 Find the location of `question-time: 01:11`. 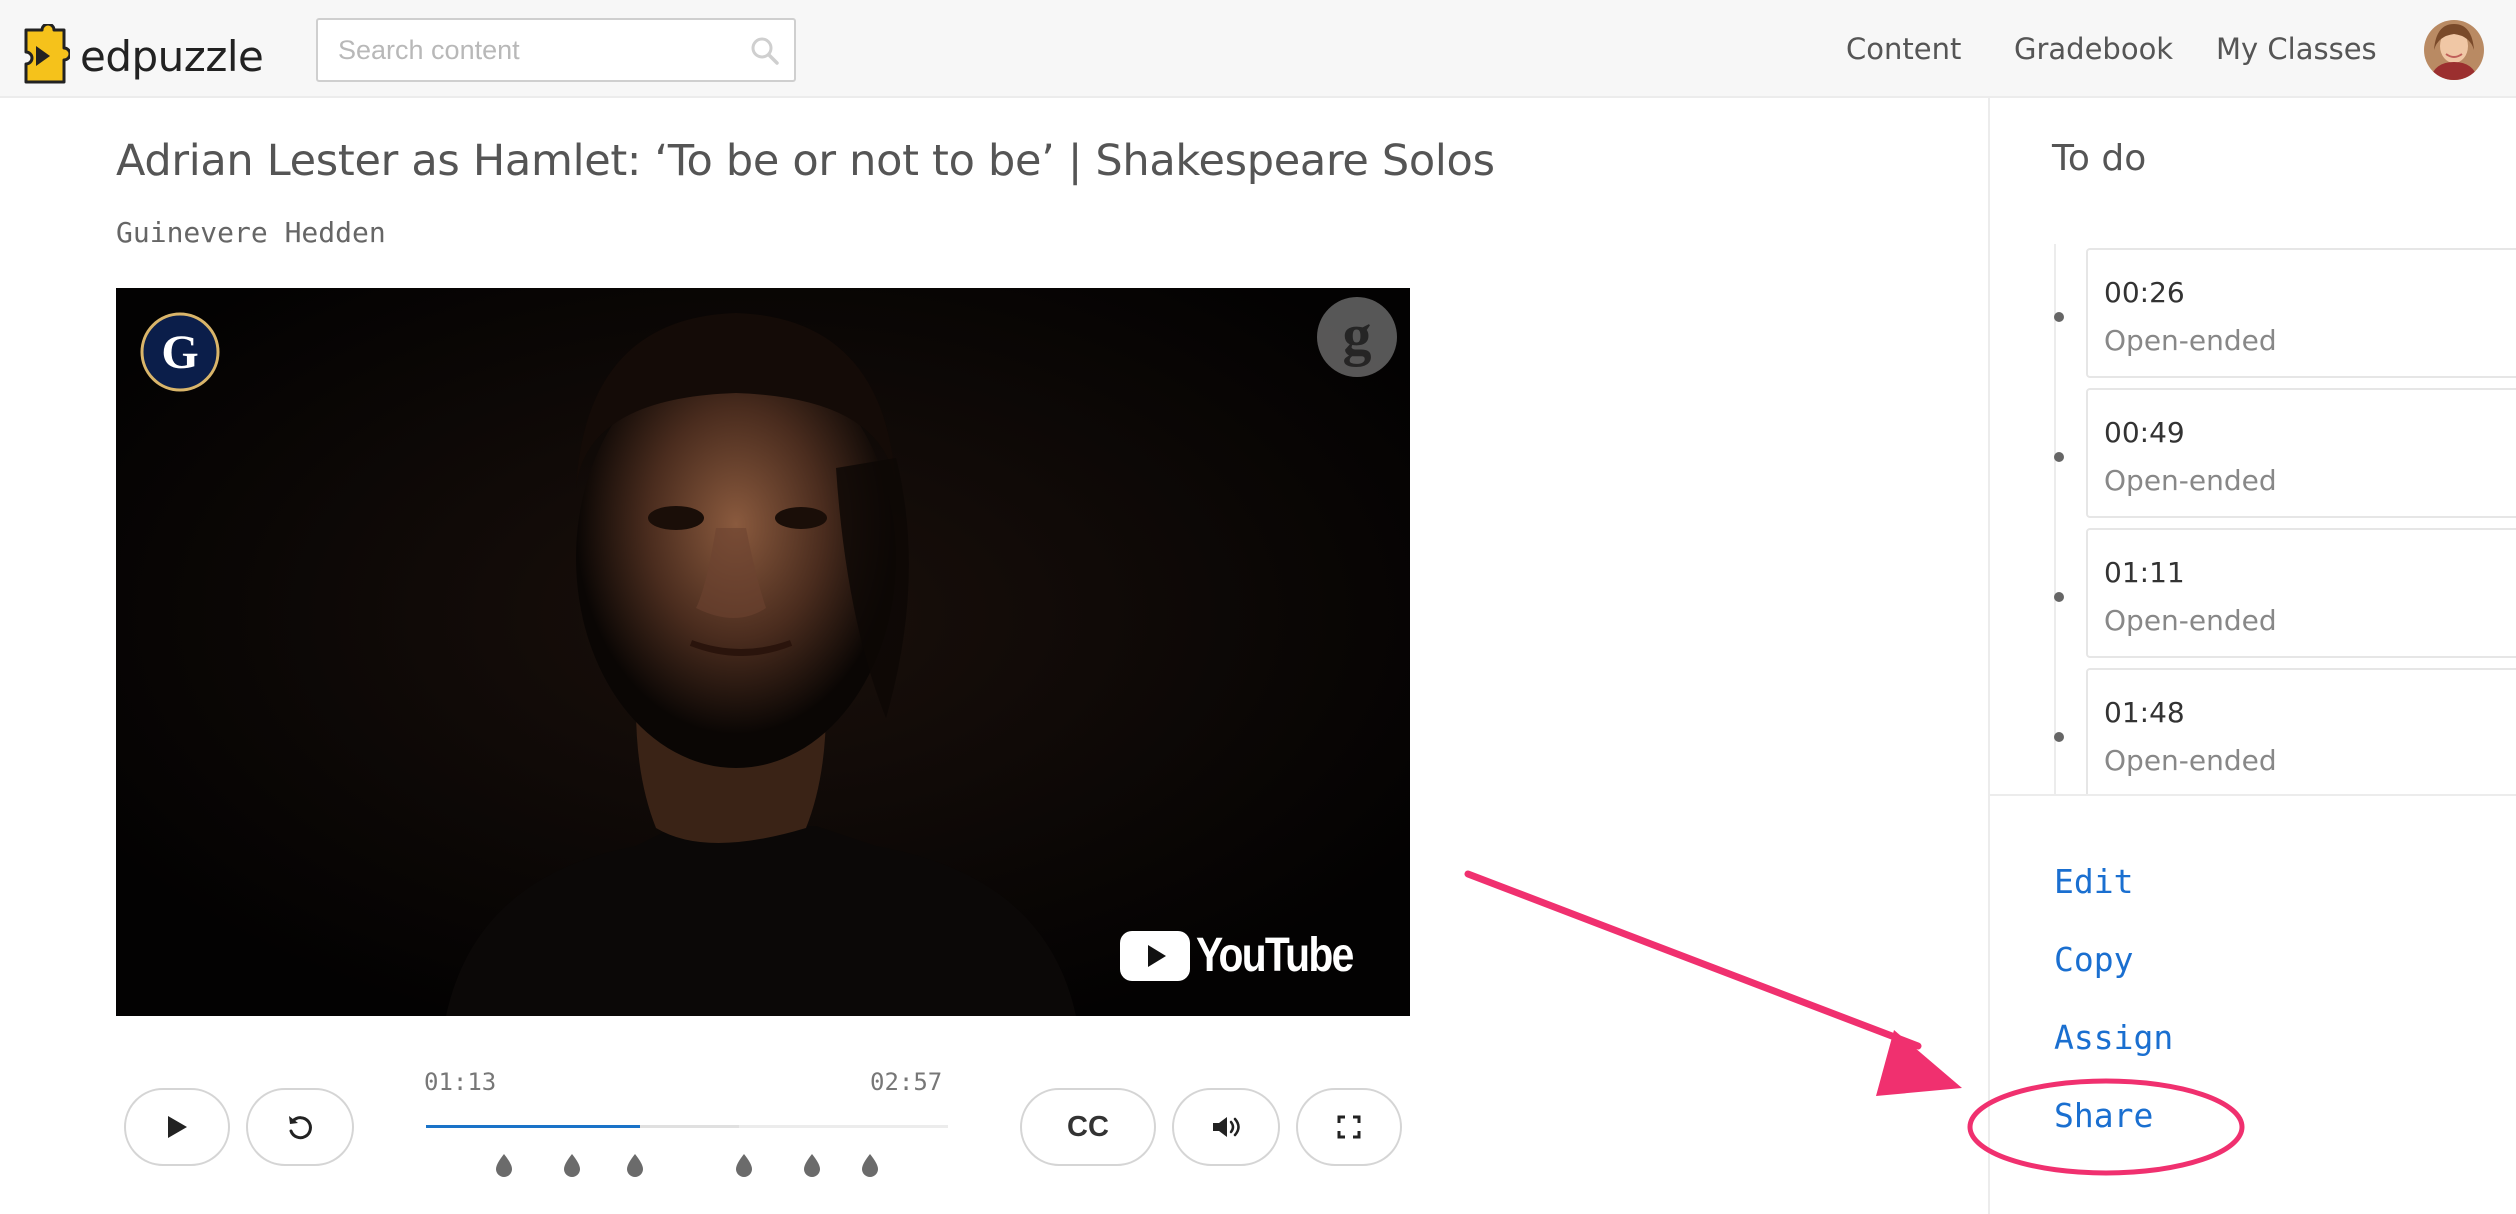

question-time: 01:11 is located at coordinates (2144, 572).